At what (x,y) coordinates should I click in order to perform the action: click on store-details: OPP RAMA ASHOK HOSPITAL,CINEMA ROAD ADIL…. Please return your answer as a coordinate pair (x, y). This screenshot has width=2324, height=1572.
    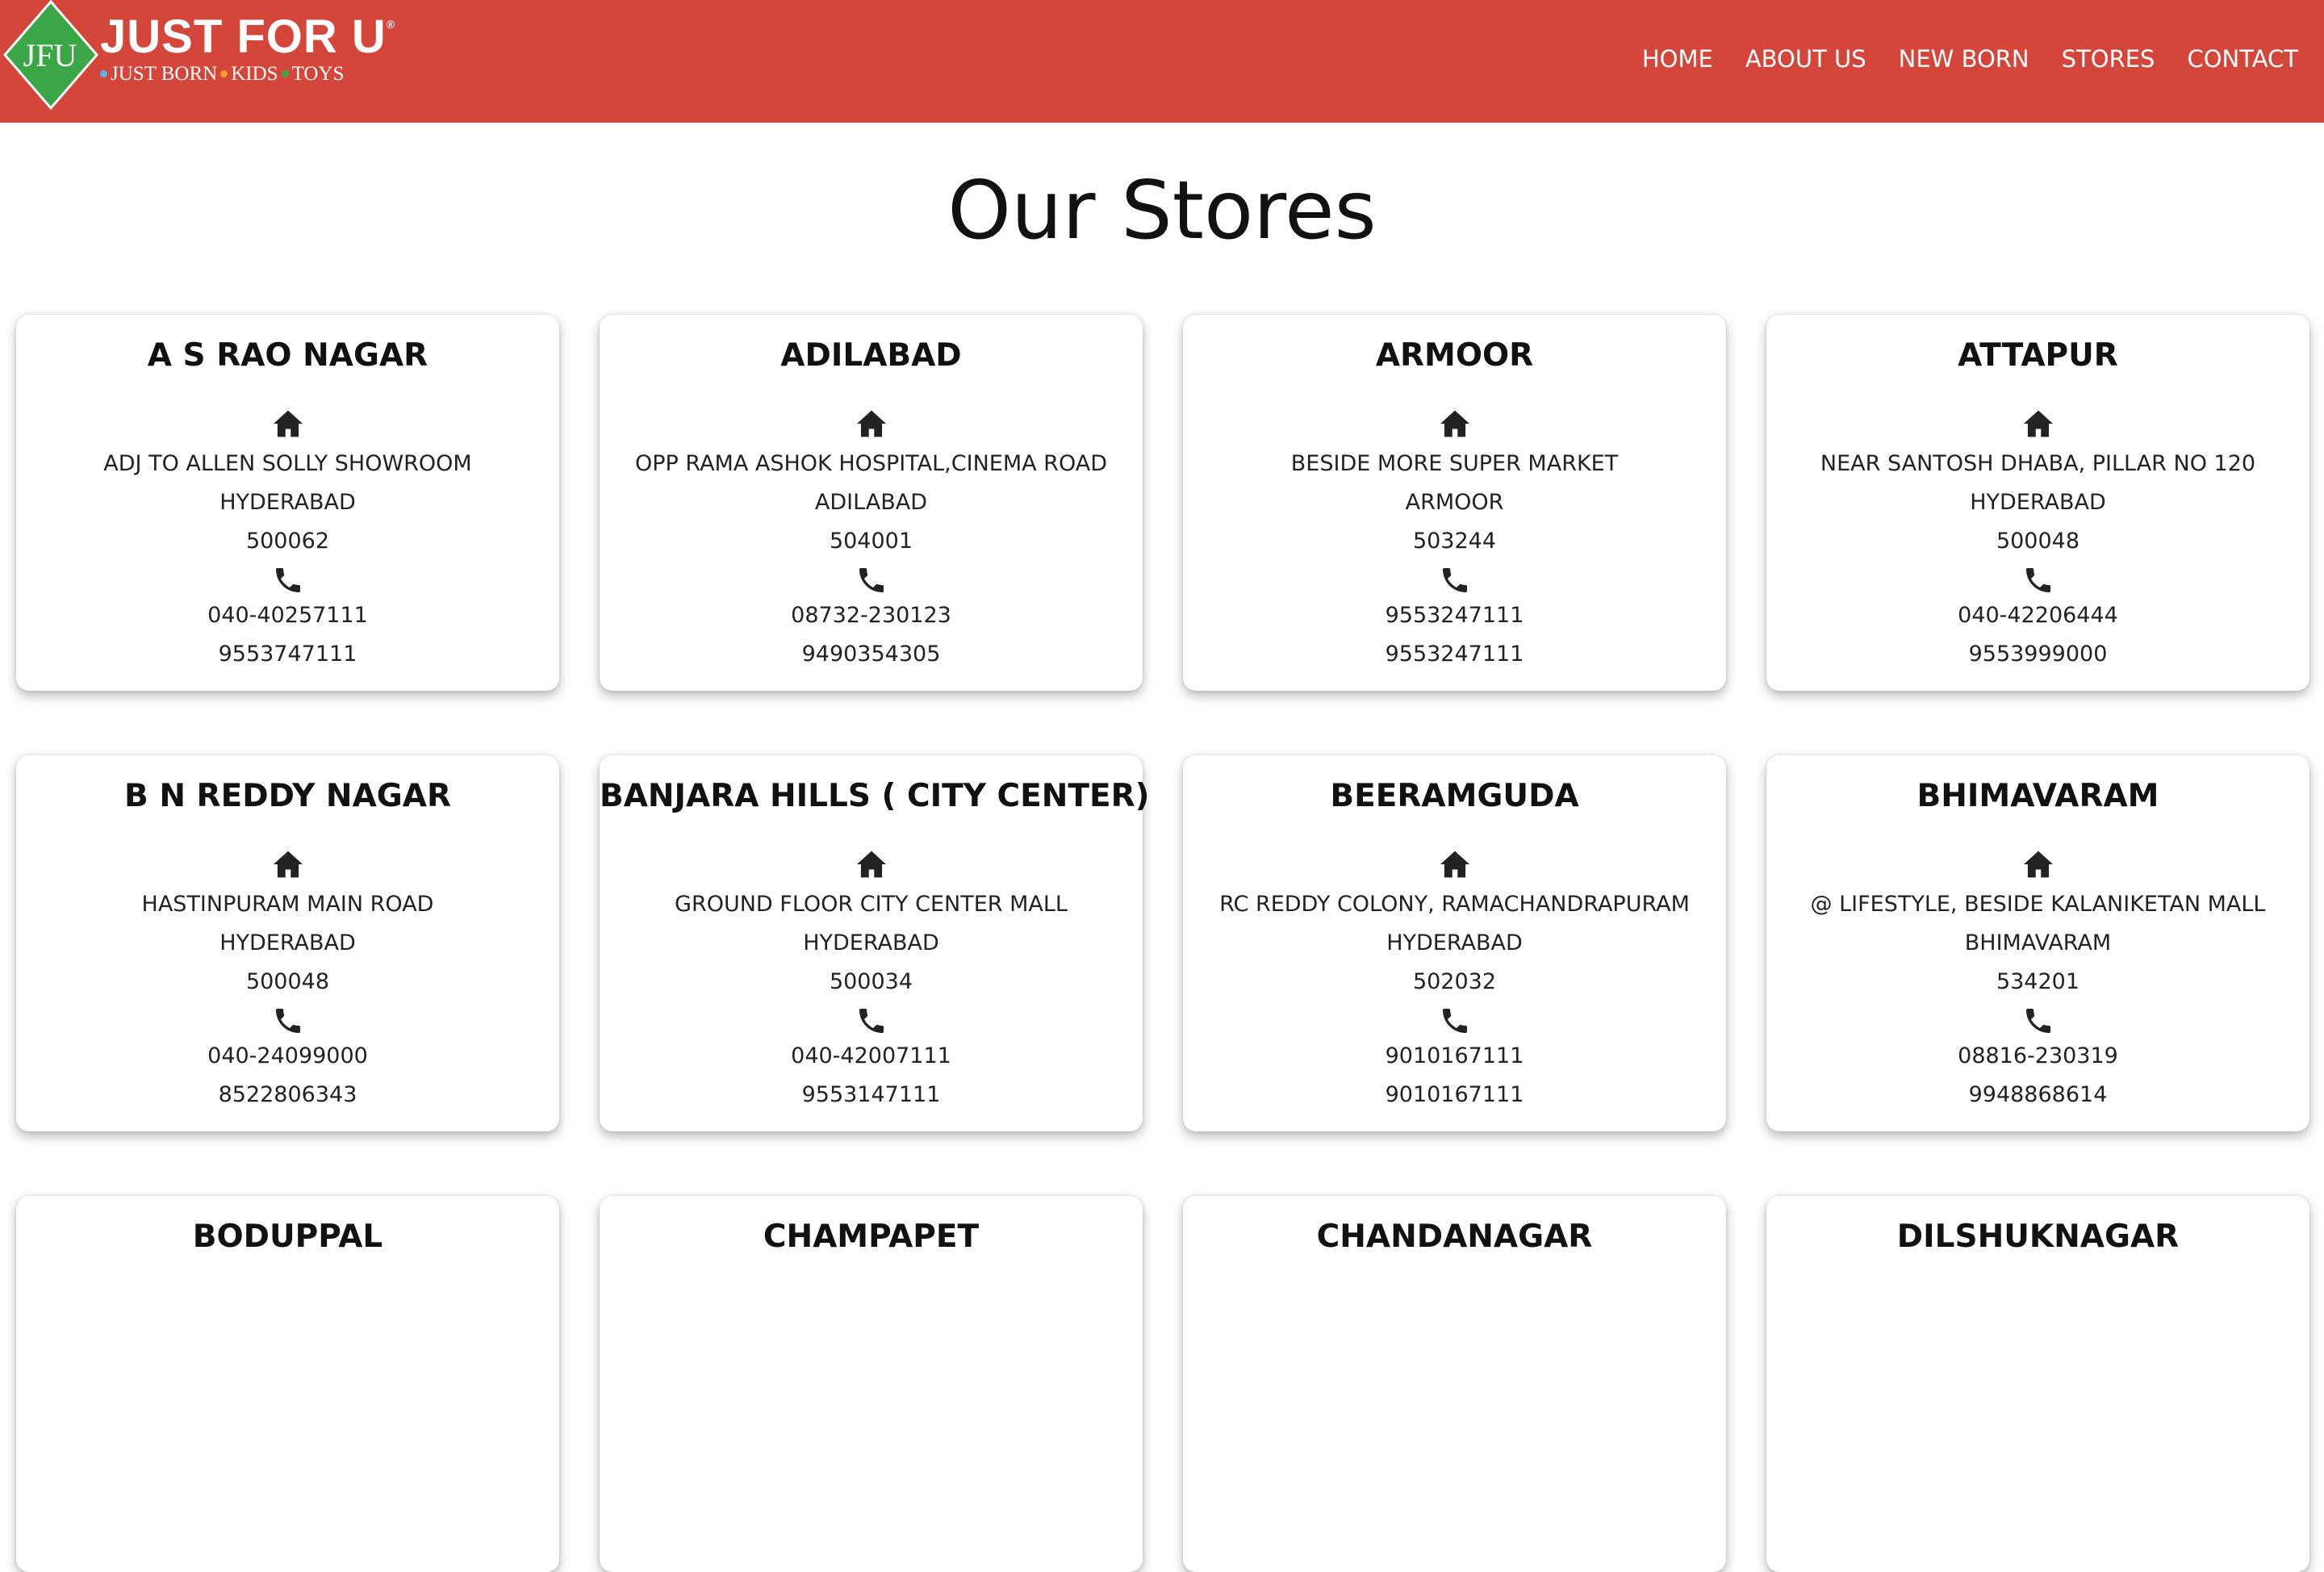
    Looking at the image, I should click on (871, 541).